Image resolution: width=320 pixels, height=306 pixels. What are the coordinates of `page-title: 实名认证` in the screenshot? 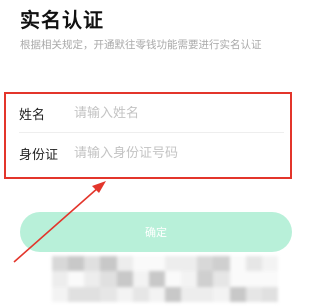 It's located at (62, 20).